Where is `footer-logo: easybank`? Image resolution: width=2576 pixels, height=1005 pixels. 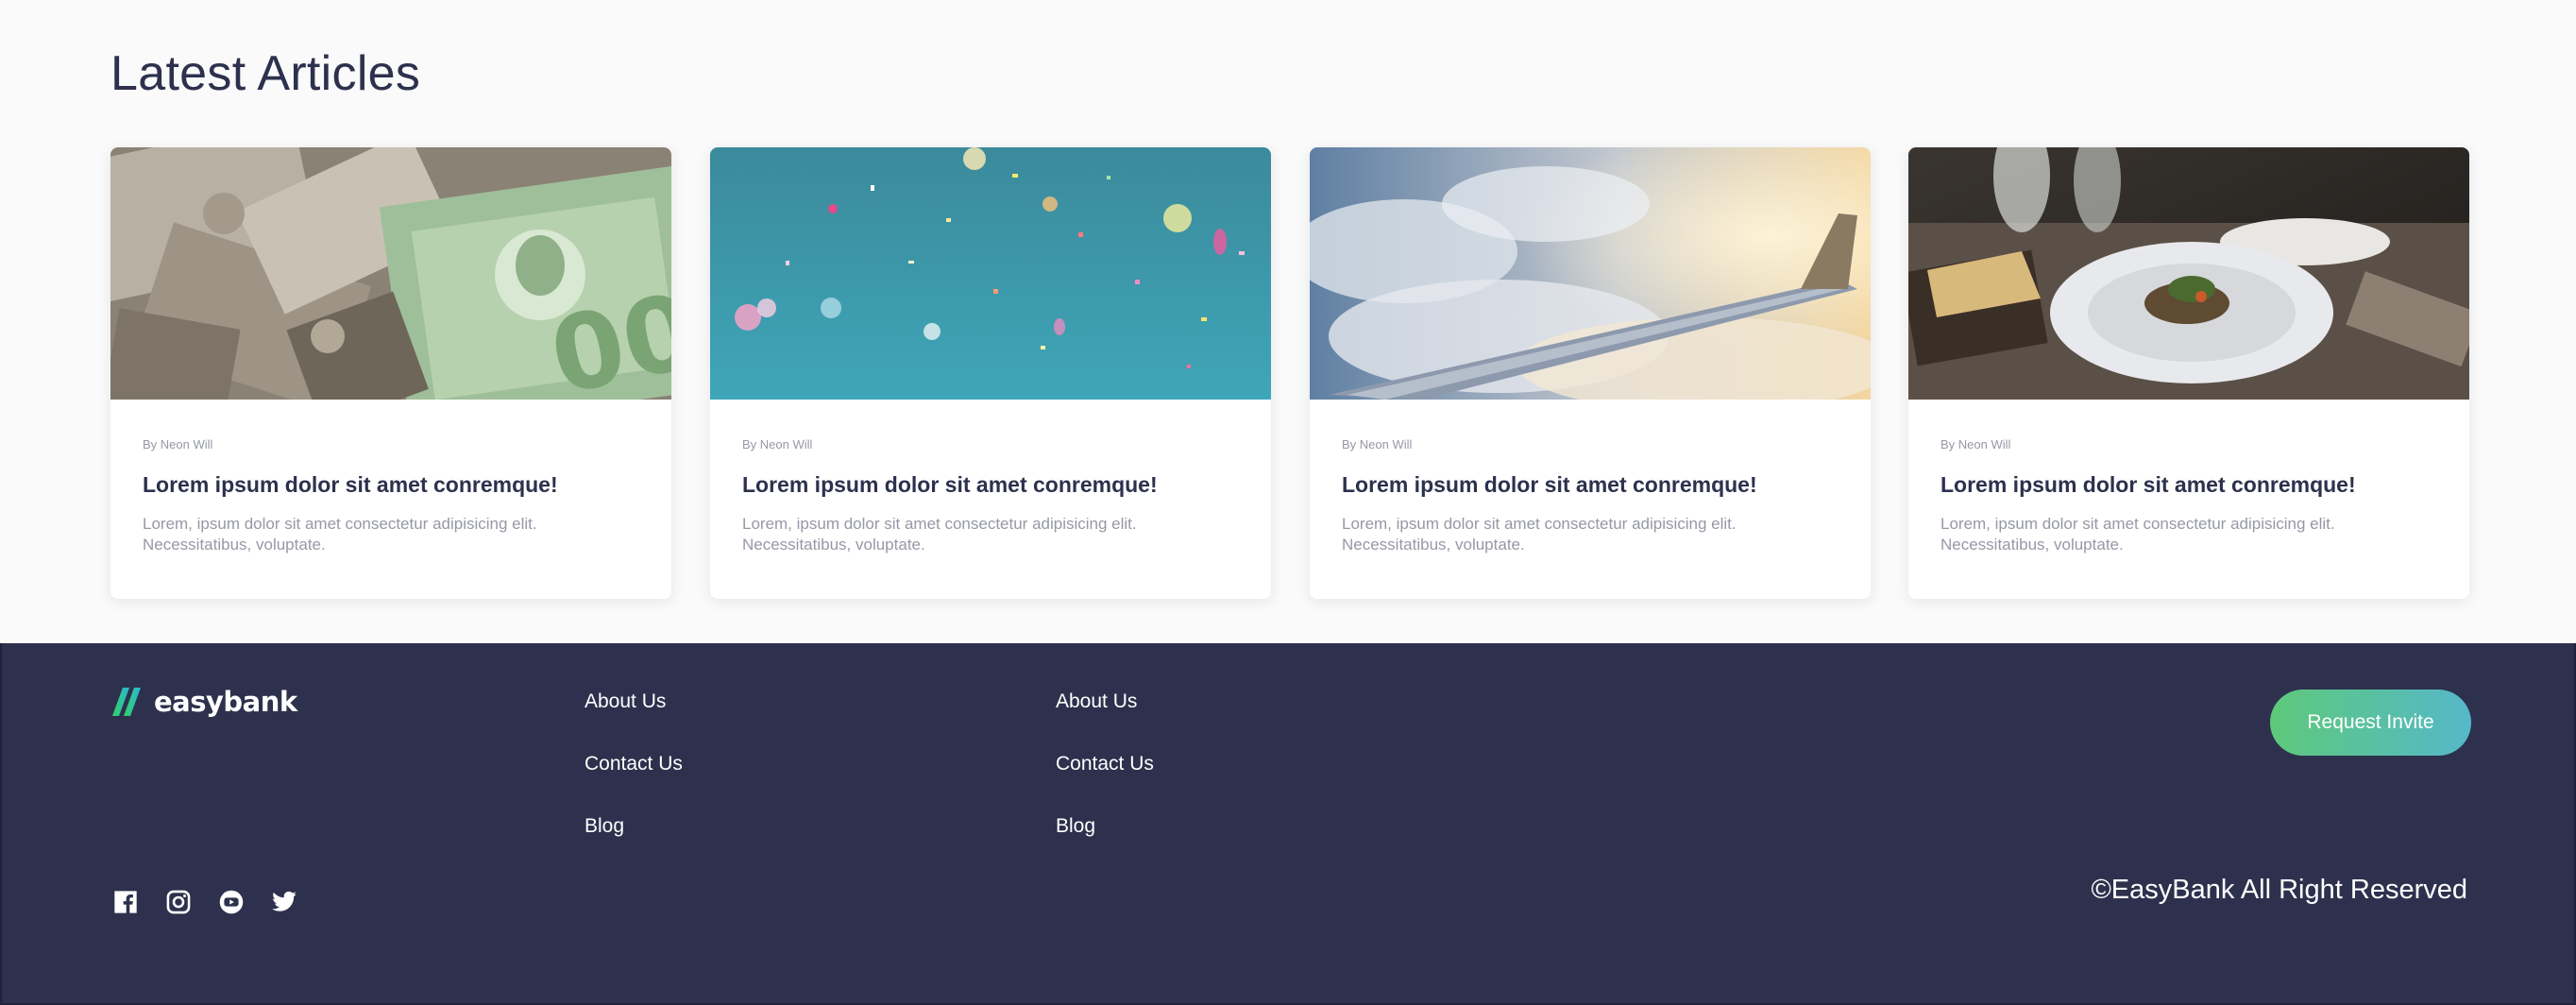 footer-logo: easybank is located at coordinates (204, 702).